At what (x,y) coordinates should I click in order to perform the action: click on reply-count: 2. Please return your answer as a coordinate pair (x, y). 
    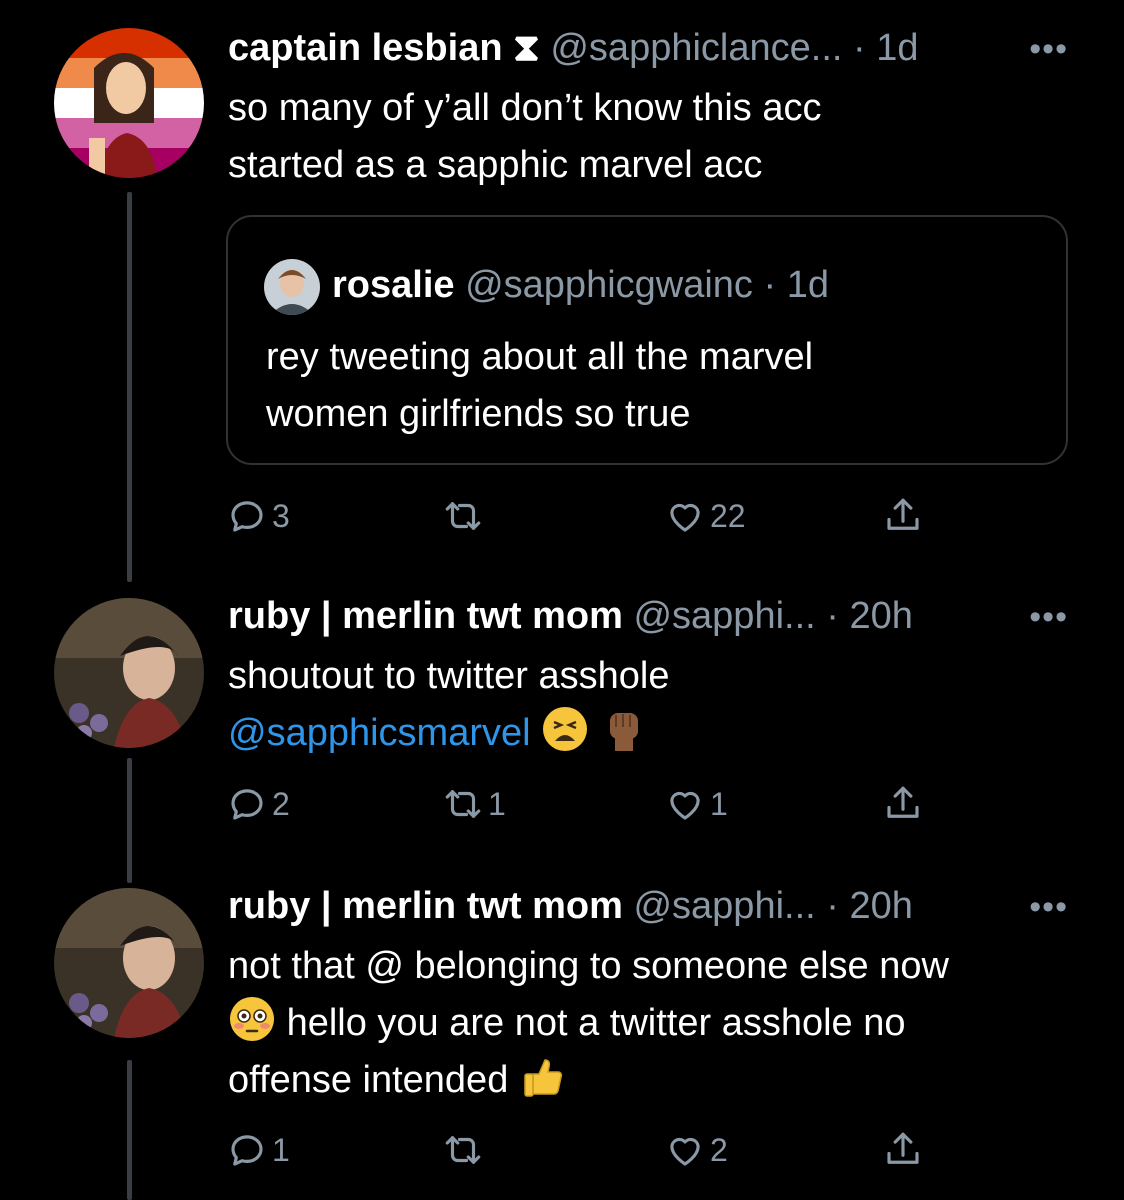
    Looking at the image, I should click on (281, 803).